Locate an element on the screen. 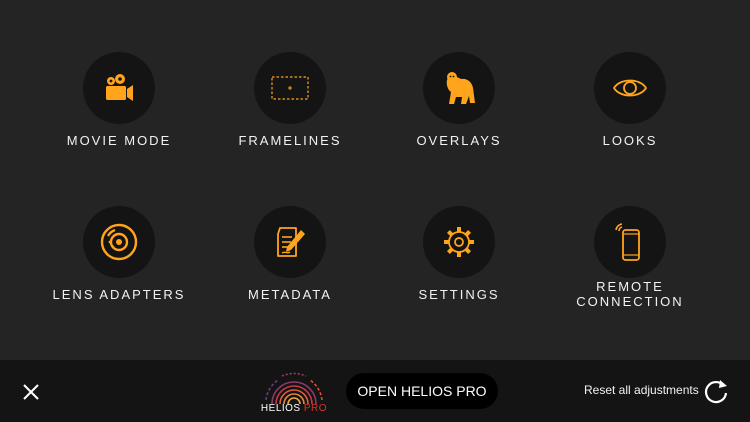  tile-settings: SETTINGS is located at coordinates (459, 271).